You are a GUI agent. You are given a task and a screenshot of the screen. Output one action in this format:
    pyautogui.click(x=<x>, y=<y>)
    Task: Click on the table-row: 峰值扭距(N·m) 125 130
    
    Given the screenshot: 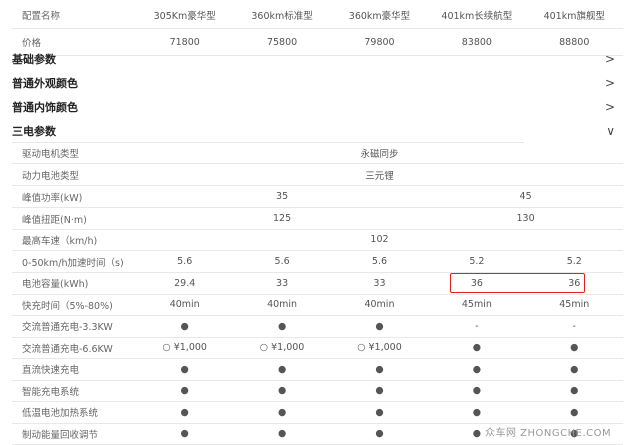 What is the action you would take?
    pyautogui.click(x=317, y=219)
    